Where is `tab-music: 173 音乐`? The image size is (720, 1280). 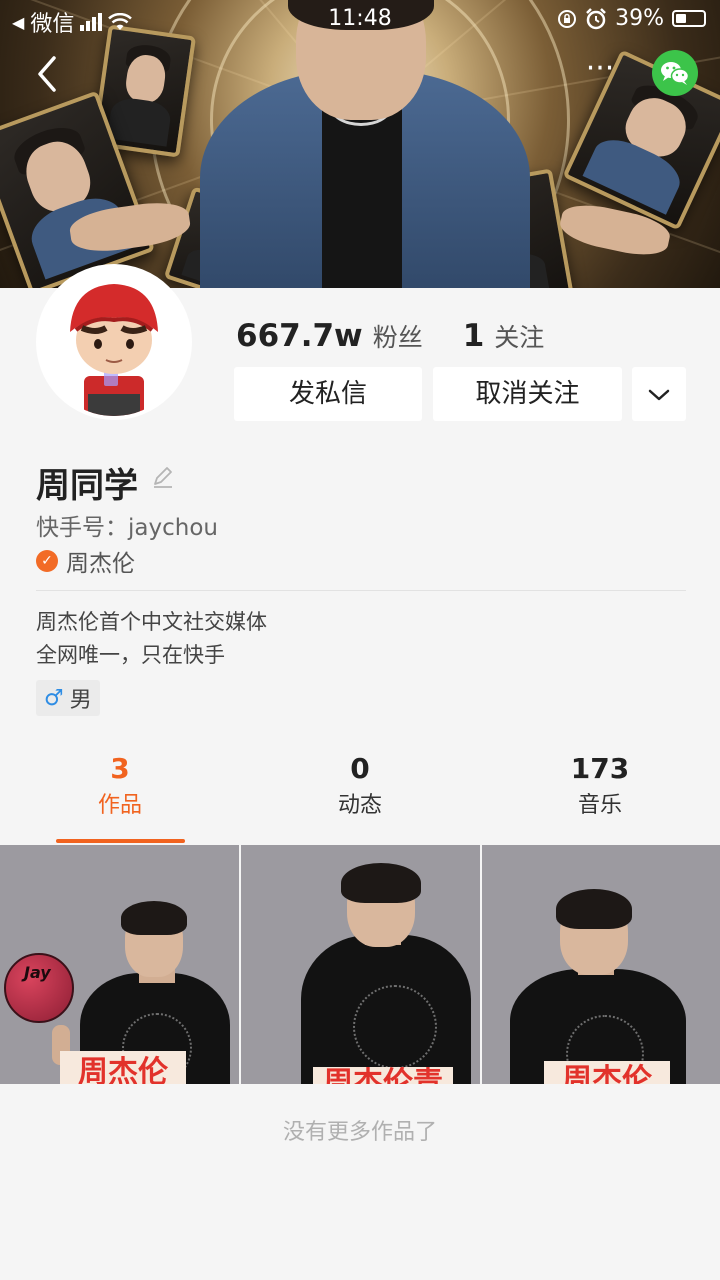
tab-music: 173 音乐 is located at coordinates (600, 785).